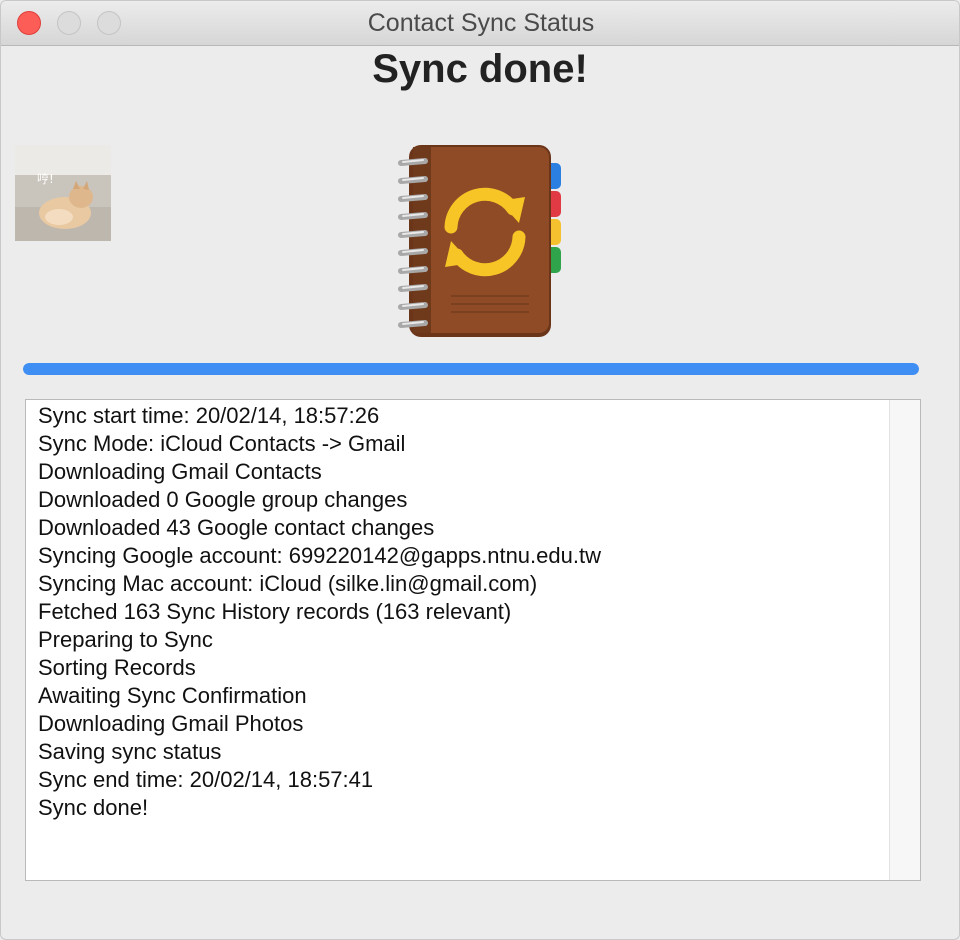 This screenshot has width=960, height=940. Describe the element at coordinates (904, 640) in the screenshot. I see `log-scrollbar` at that location.